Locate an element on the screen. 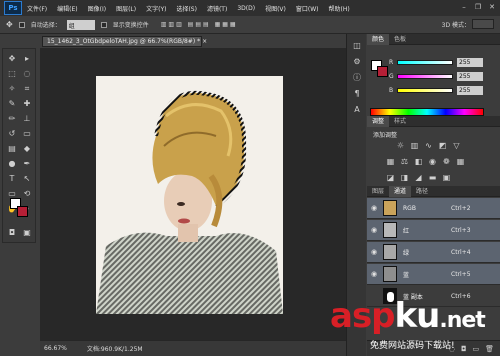  channel-row-red: ◉ 红 Ctrl+3 is located at coordinates (433, 230).